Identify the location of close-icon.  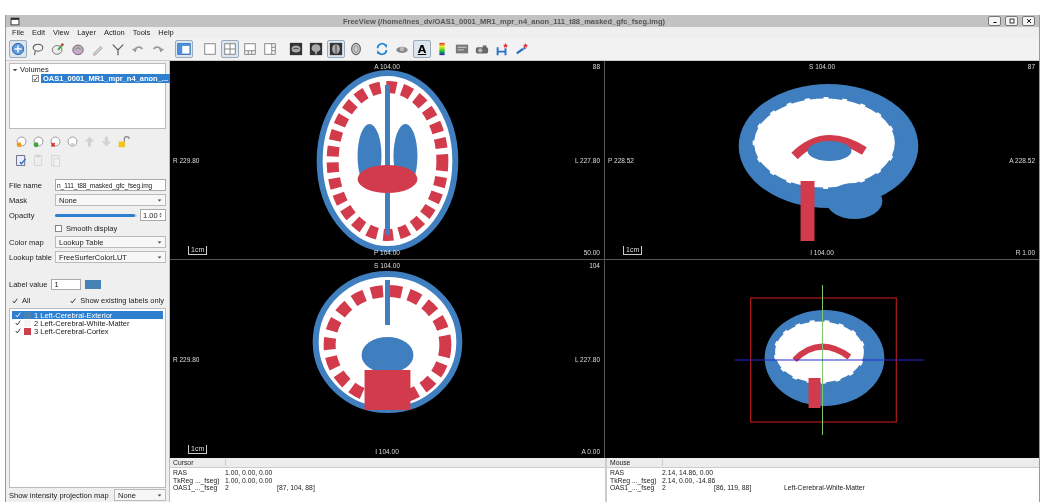
(1028, 21).